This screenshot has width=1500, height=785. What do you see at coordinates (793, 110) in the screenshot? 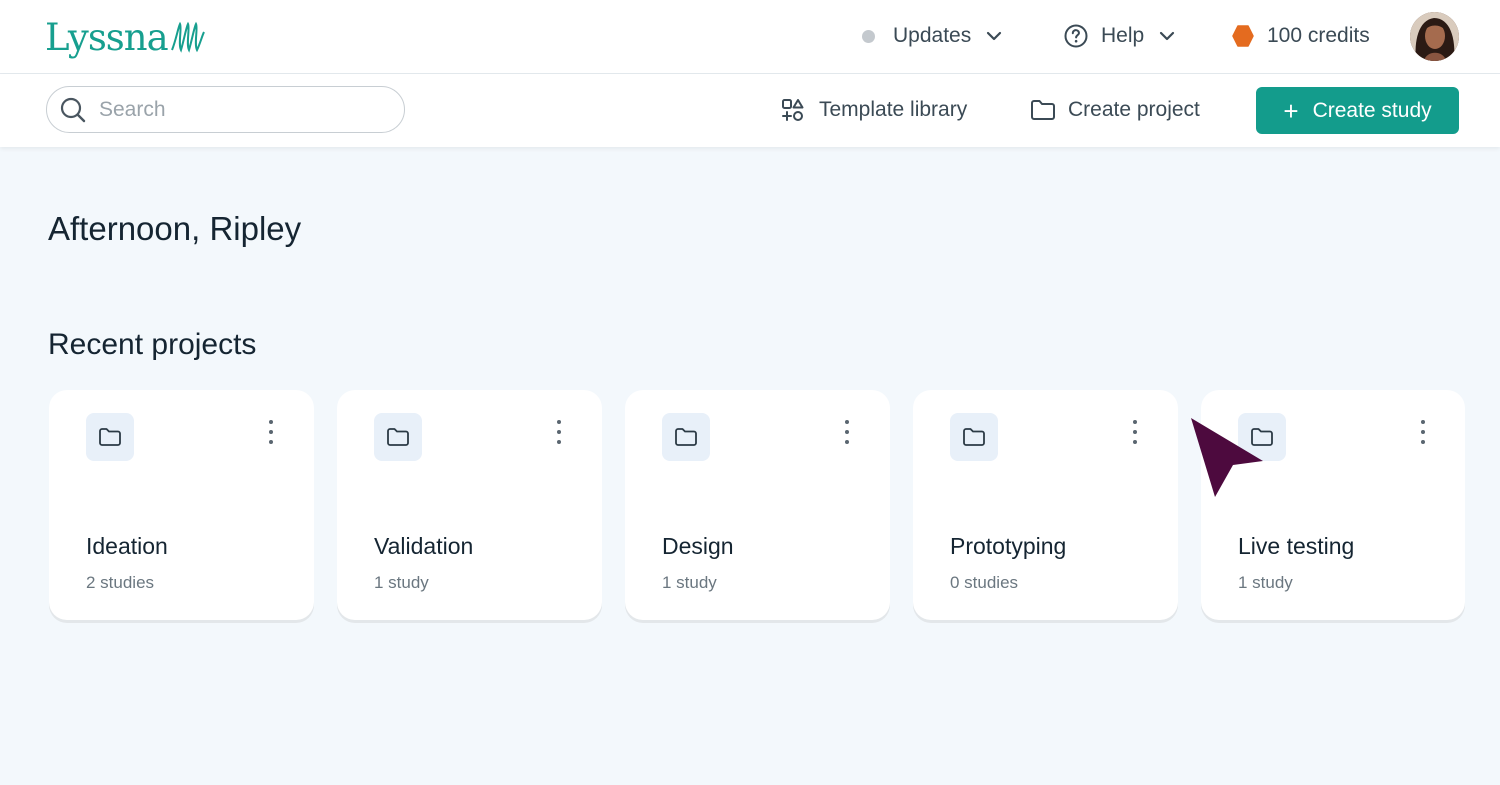
I see `template-icon` at bounding box center [793, 110].